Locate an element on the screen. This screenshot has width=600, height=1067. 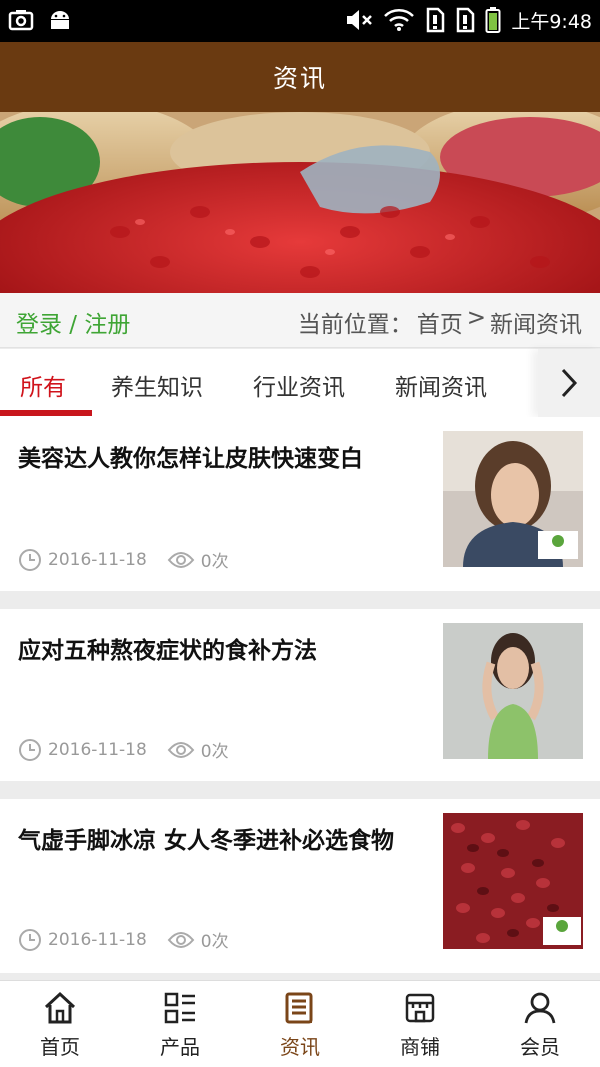
nav-stores: 商铺 is located at coordinates (420, 1024).